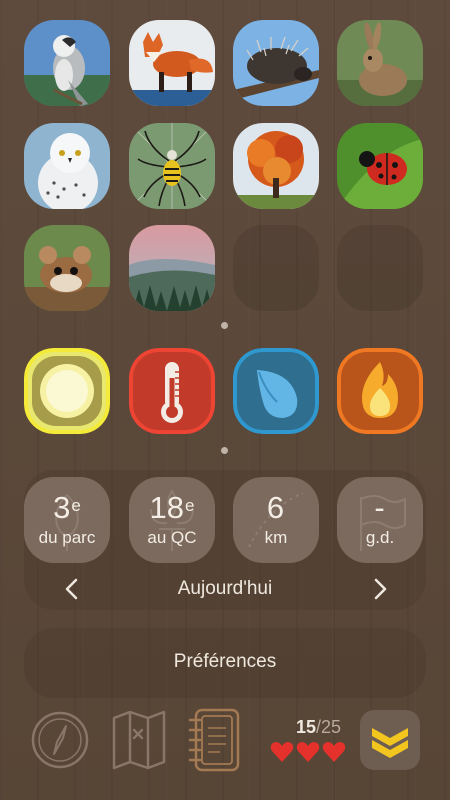 This screenshot has height=800, width=450. I want to click on park-rank-value: 3, so click(62, 507).